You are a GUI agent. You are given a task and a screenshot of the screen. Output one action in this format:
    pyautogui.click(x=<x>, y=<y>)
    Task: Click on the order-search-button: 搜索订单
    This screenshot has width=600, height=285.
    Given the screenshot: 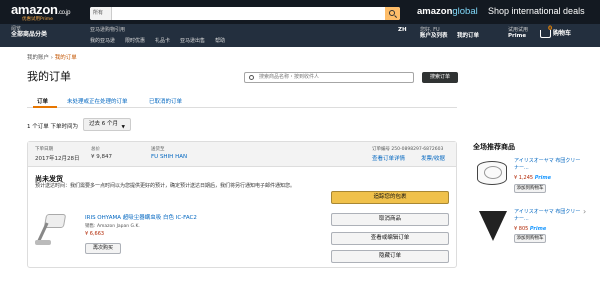 What is the action you would take?
    pyautogui.click(x=440, y=77)
    